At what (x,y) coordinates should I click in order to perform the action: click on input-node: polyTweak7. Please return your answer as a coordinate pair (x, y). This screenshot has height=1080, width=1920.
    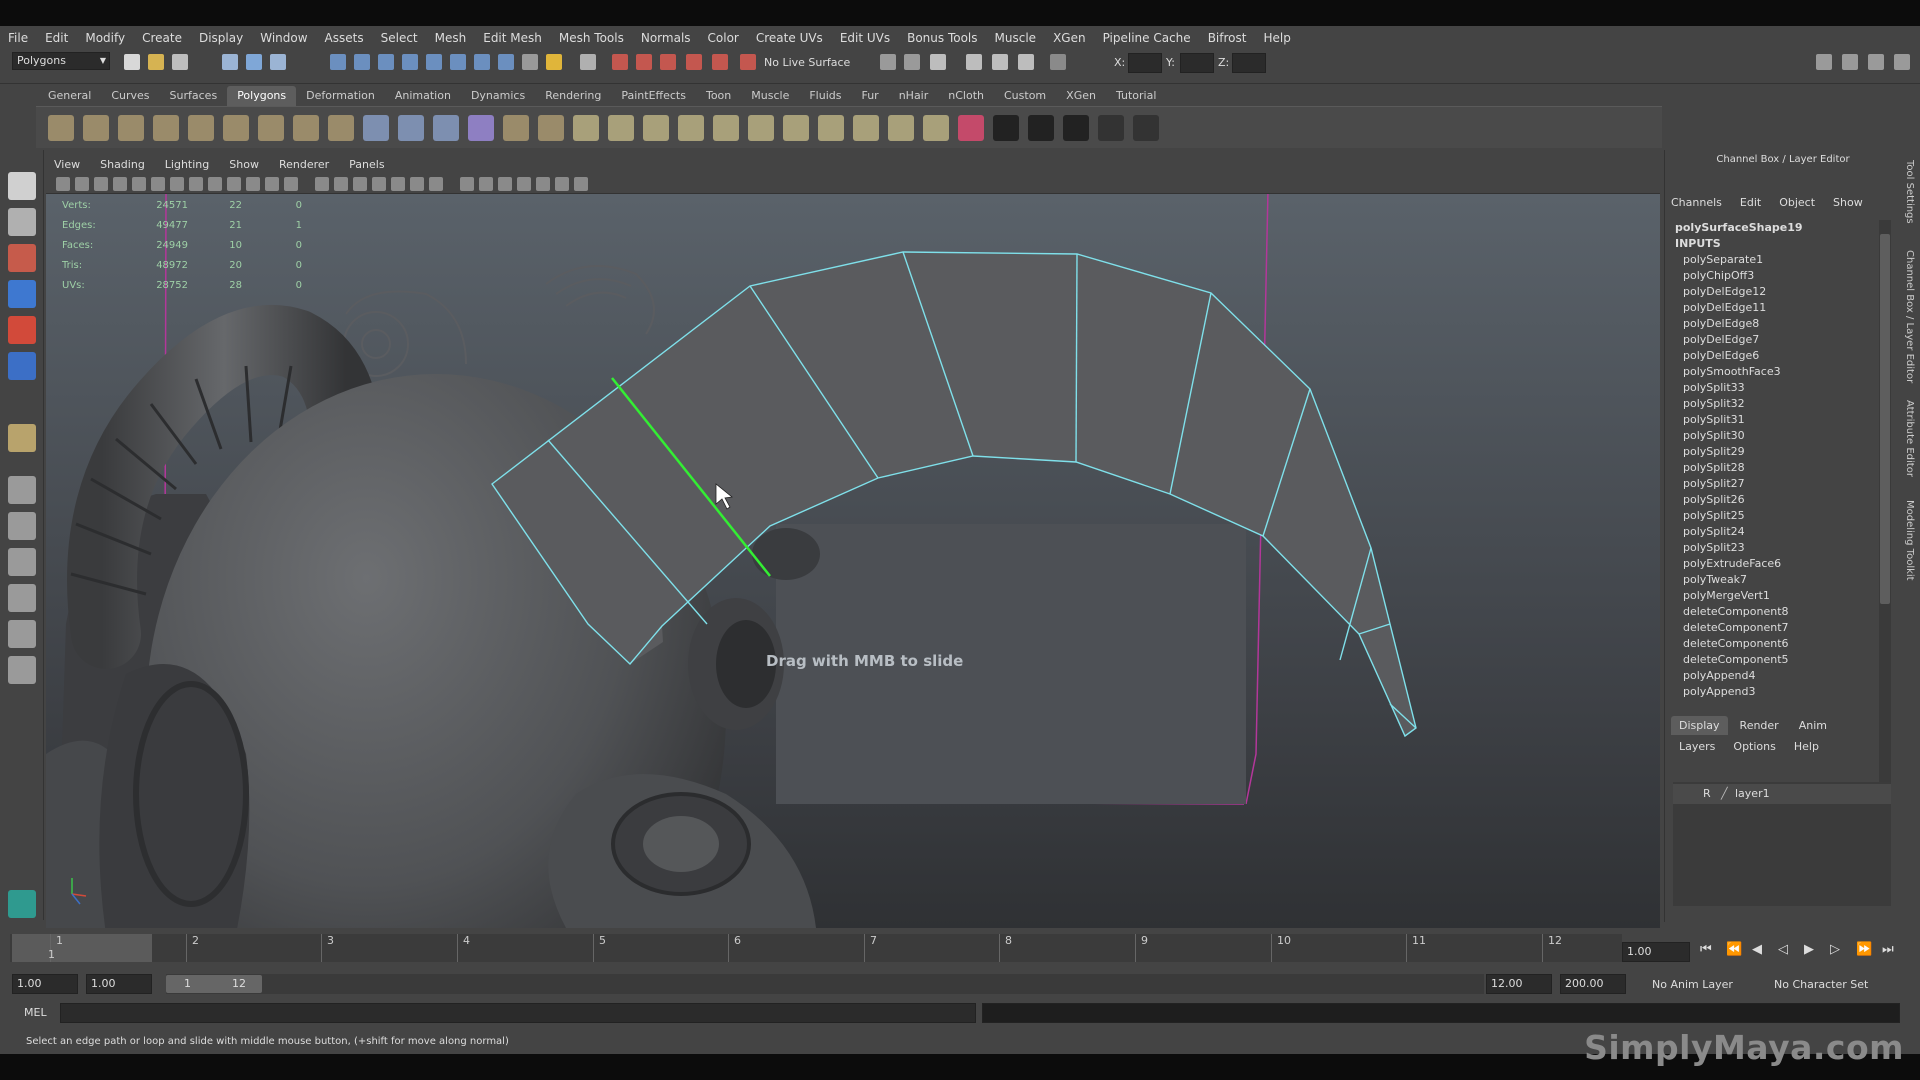
    Looking at the image, I should click on (1781, 580).